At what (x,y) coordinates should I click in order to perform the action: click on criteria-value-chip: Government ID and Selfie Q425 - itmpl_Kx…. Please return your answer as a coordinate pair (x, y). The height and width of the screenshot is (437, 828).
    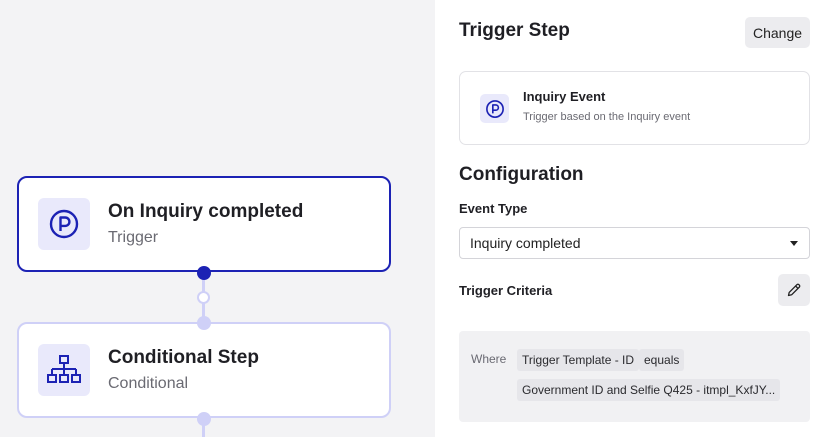
    Looking at the image, I should click on (649, 390).